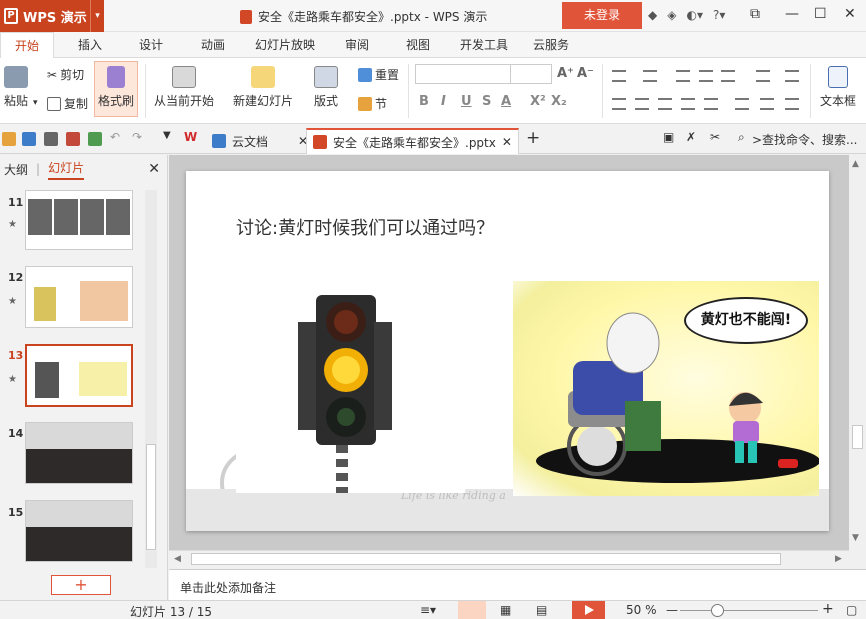 The image size is (866, 619). What do you see at coordinates (792, 76) in the screenshot?
I see `text-size-icon` at bounding box center [792, 76].